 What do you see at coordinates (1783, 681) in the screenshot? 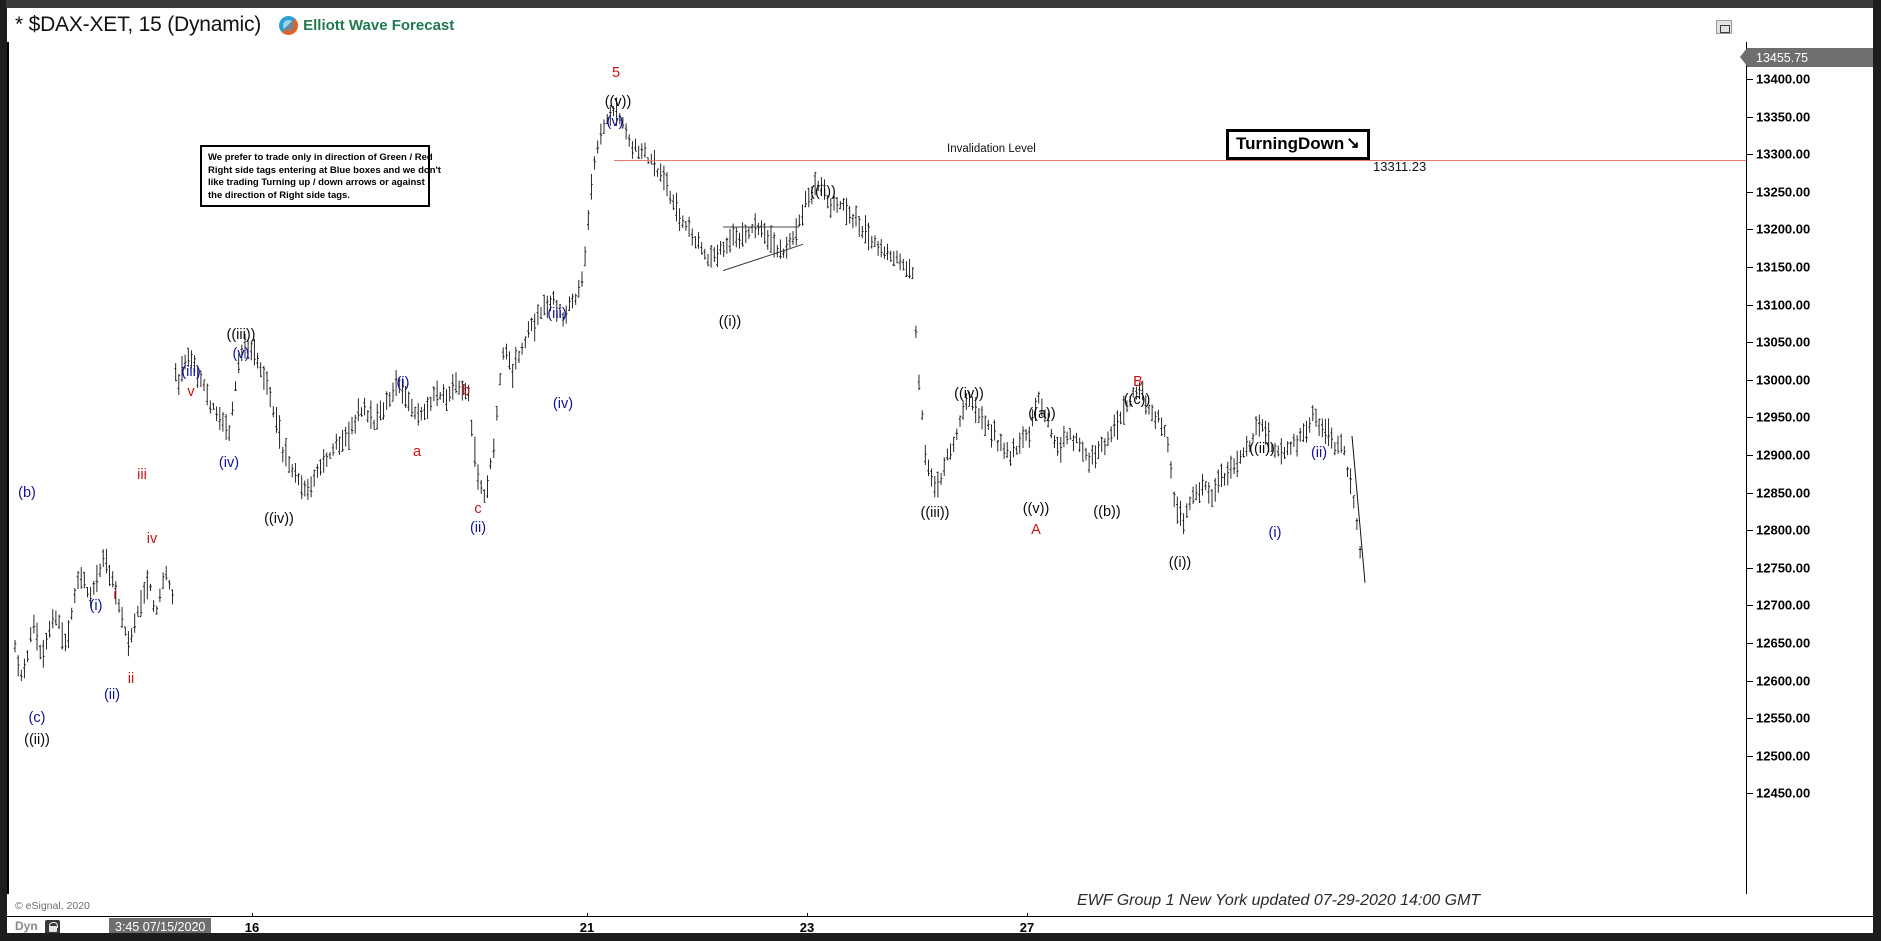
I see `price-tick-label: 12600.00` at bounding box center [1783, 681].